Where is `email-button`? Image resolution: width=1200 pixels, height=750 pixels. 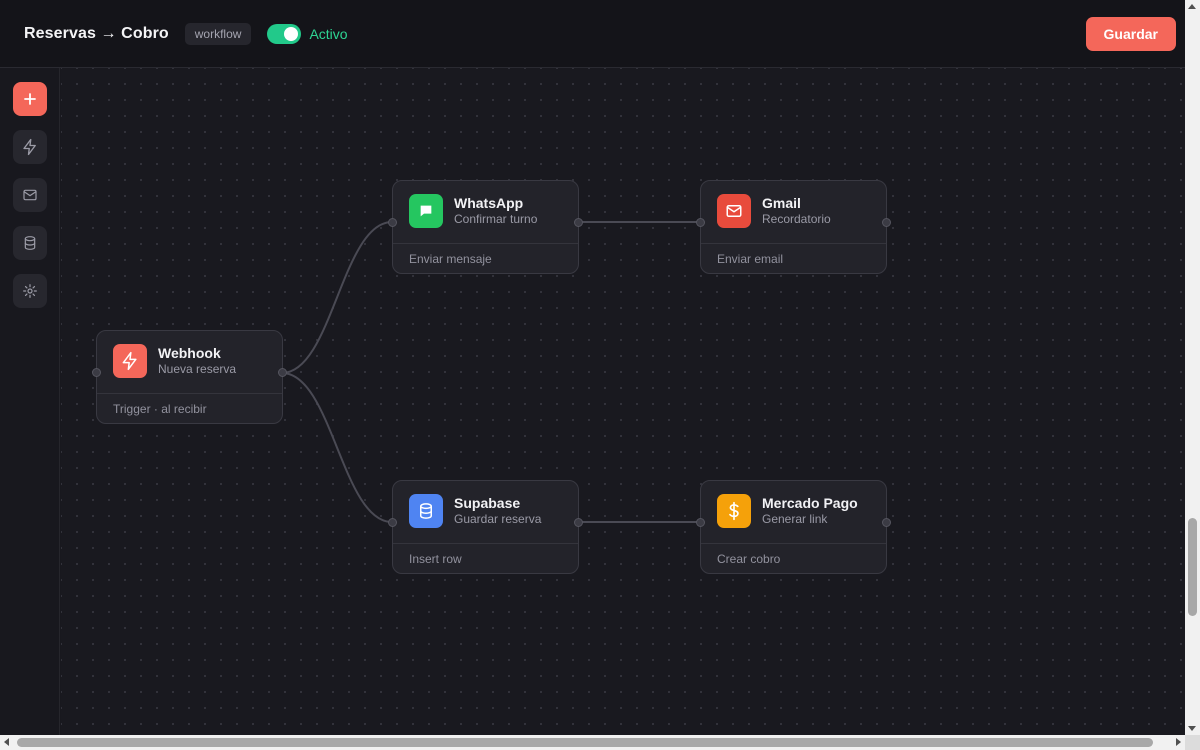
email-button is located at coordinates (30, 195).